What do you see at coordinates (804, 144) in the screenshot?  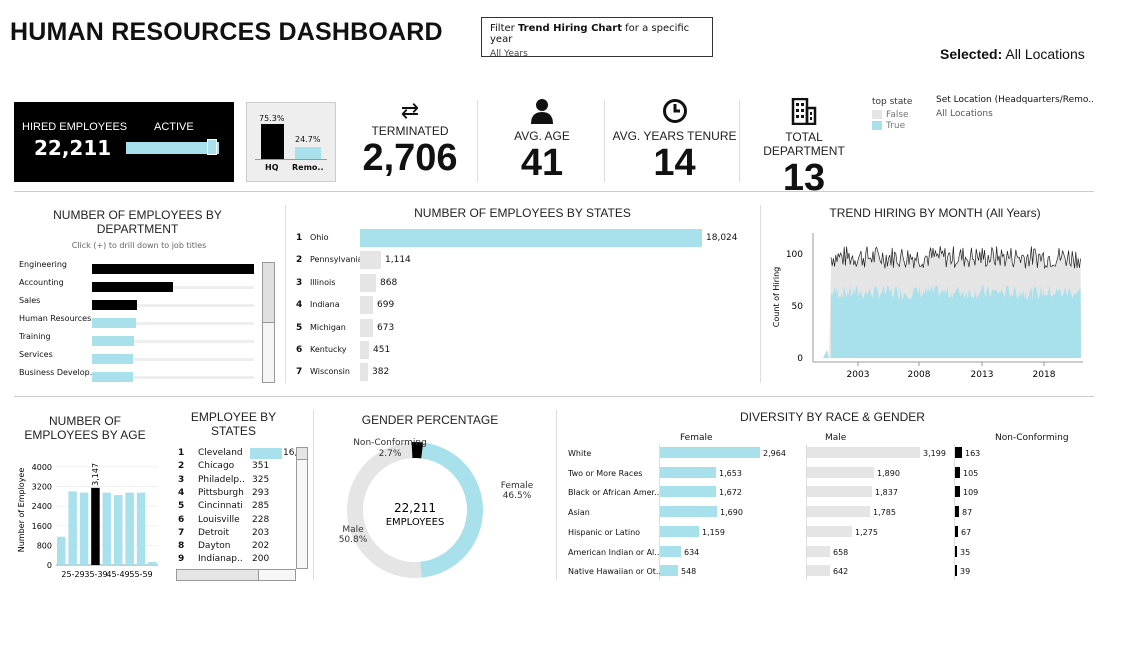 I see `dept-label: TOTAL DEPARTMENT` at bounding box center [804, 144].